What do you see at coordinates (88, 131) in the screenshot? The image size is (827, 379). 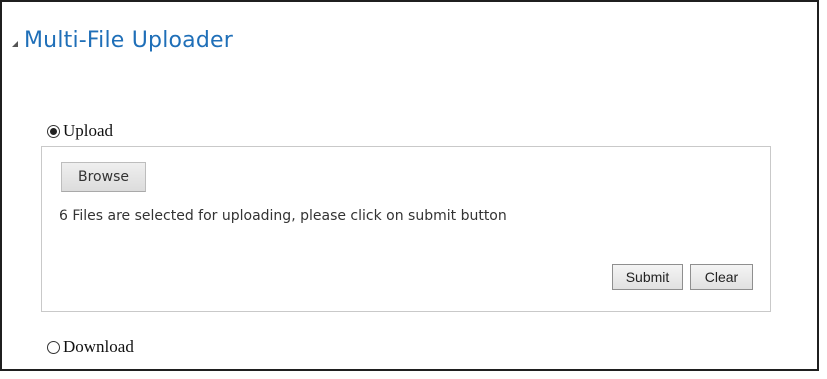 I see `upload-radio-label: Upload` at bounding box center [88, 131].